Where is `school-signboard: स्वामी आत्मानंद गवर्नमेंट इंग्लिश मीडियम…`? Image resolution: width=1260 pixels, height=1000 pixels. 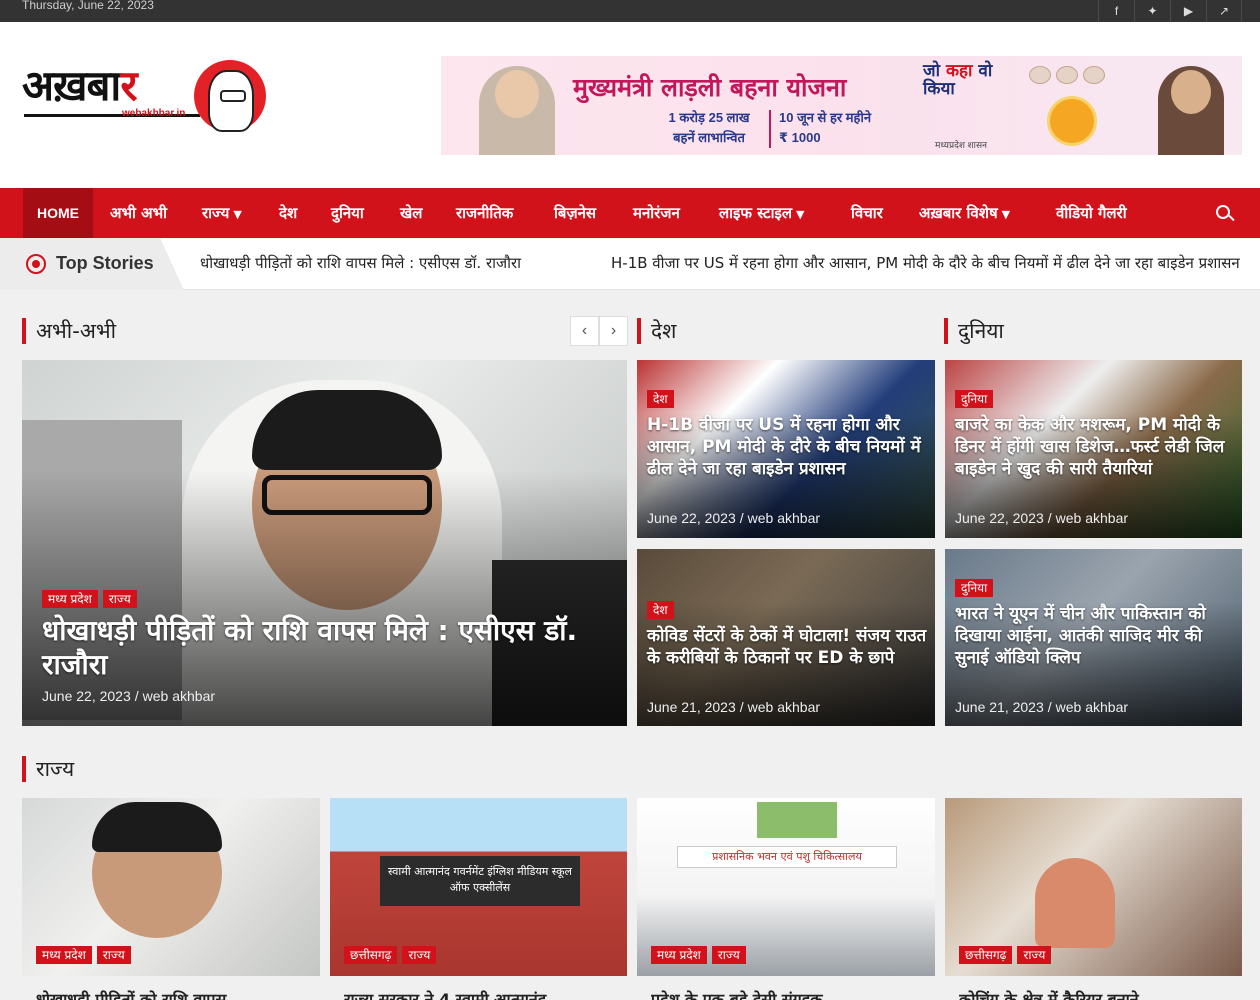 school-signboard: स्वामी आत्मानंद गवर्नमेंट इंग्लिश मीडियम… is located at coordinates (480, 881).